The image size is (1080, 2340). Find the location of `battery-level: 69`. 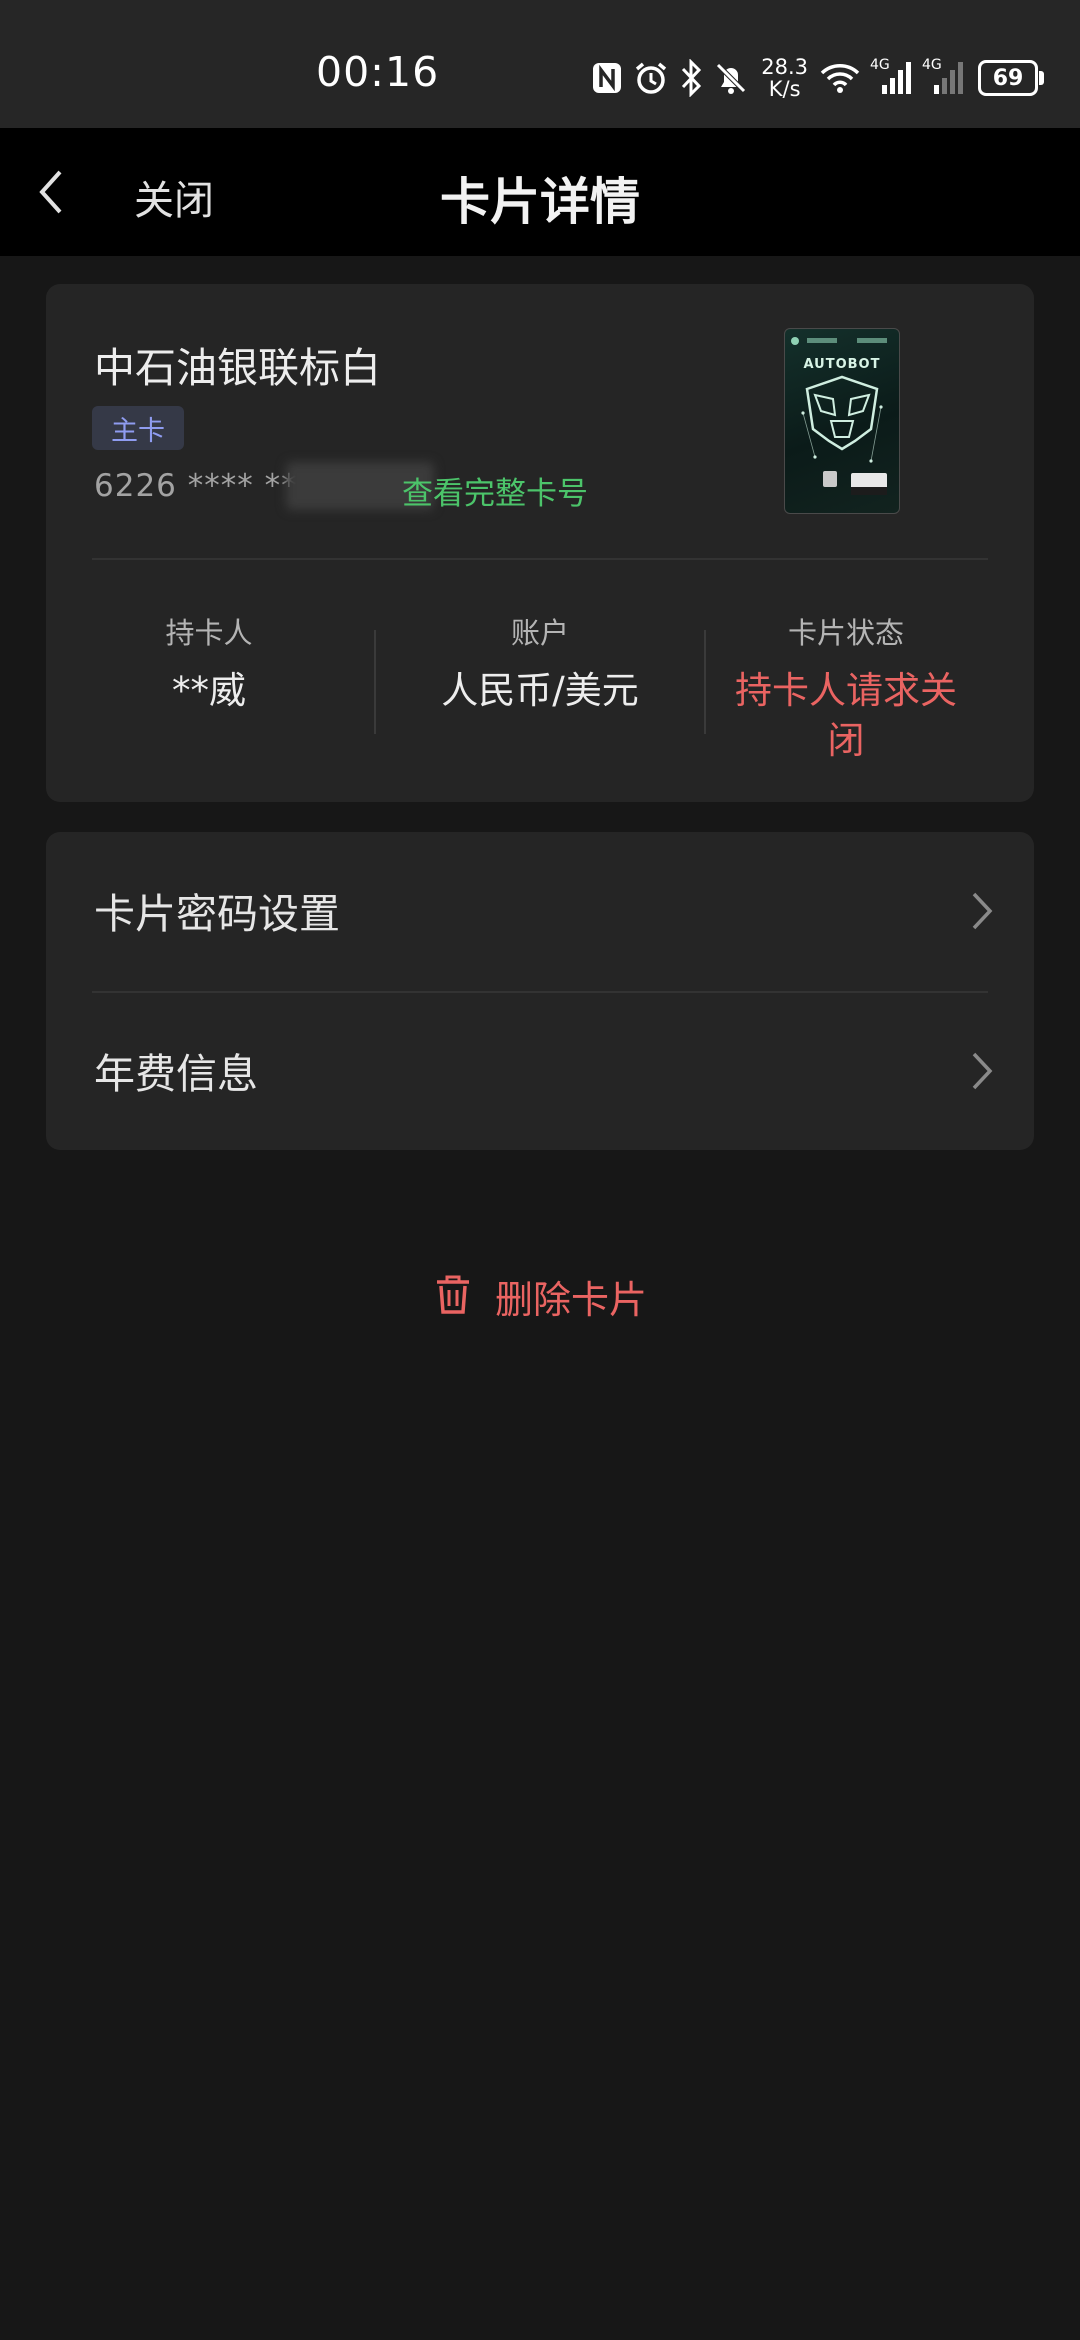

battery-level: 69 is located at coordinates (1008, 78).